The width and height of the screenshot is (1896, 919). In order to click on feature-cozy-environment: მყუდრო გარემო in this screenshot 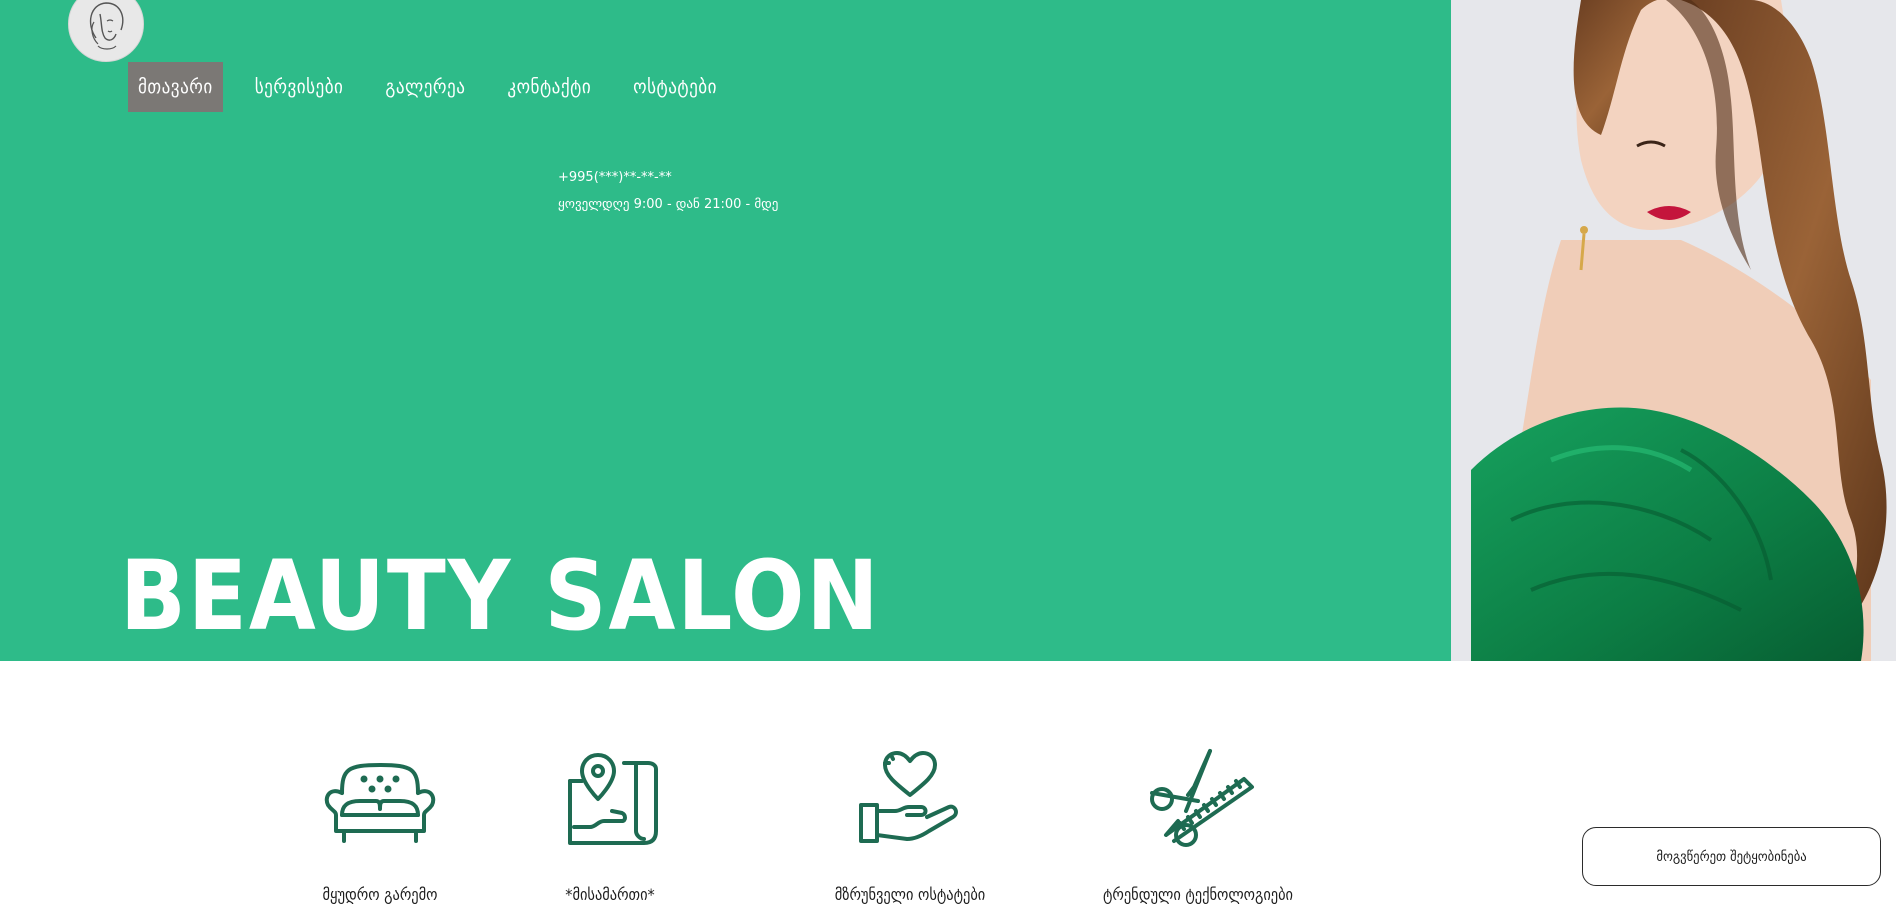, I will do `click(380, 825)`.